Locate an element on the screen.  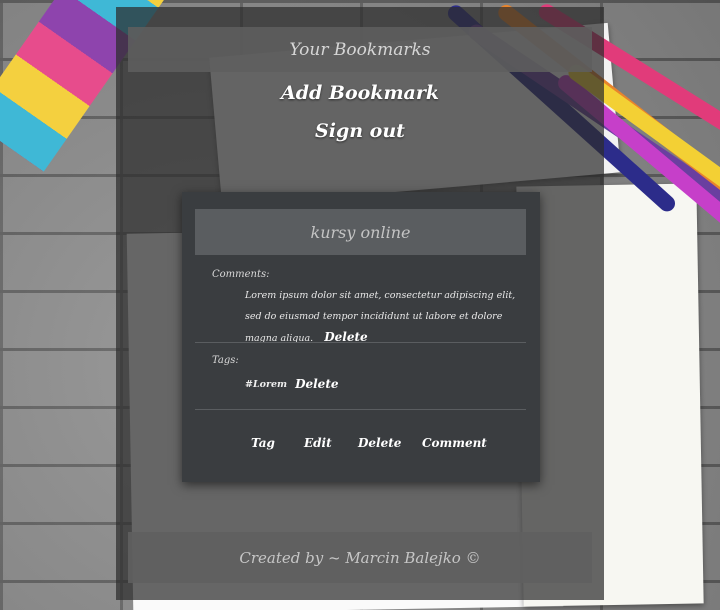
tag-button: Tag is located at coordinates (263, 443).